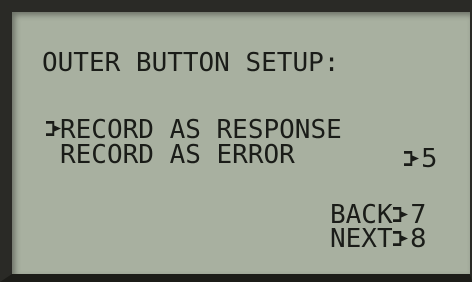  Describe the element at coordinates (177, 155) in the screenshot. I see `option-record-as-error: RECORD AS ERROR` at that location.